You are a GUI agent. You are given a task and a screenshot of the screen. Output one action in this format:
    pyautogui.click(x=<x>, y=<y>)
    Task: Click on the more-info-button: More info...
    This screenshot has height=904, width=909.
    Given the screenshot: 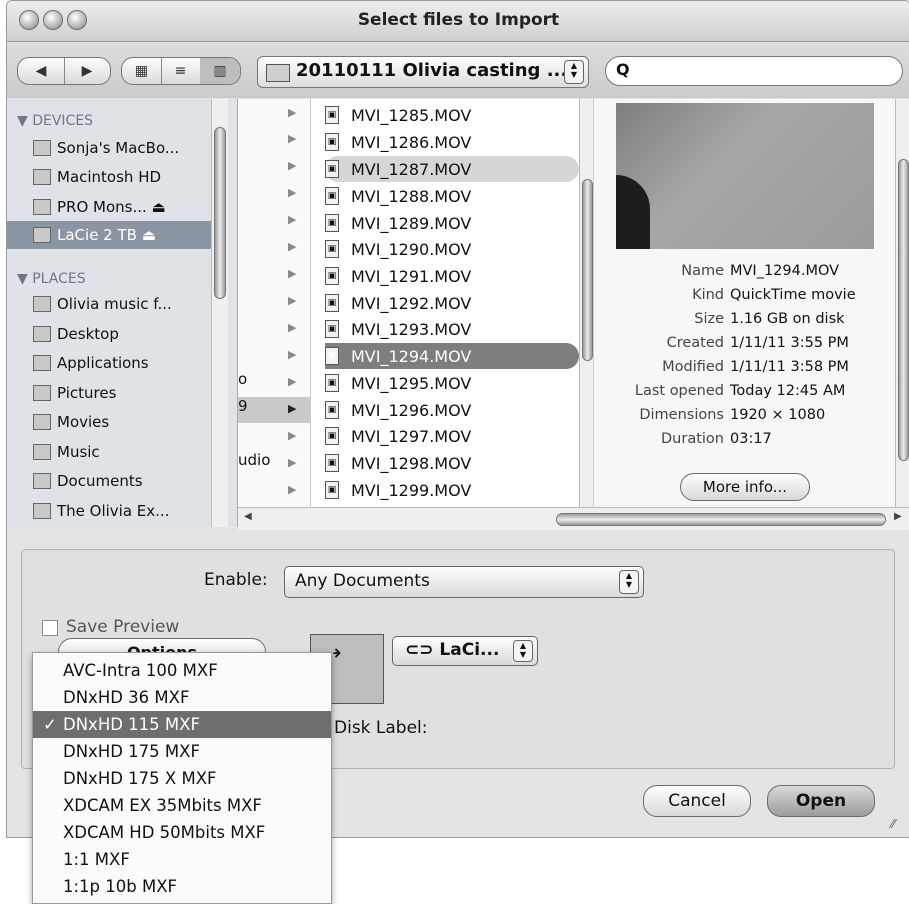 What is the action you would take?
    pyautogui.click(x=745, y=487)
    